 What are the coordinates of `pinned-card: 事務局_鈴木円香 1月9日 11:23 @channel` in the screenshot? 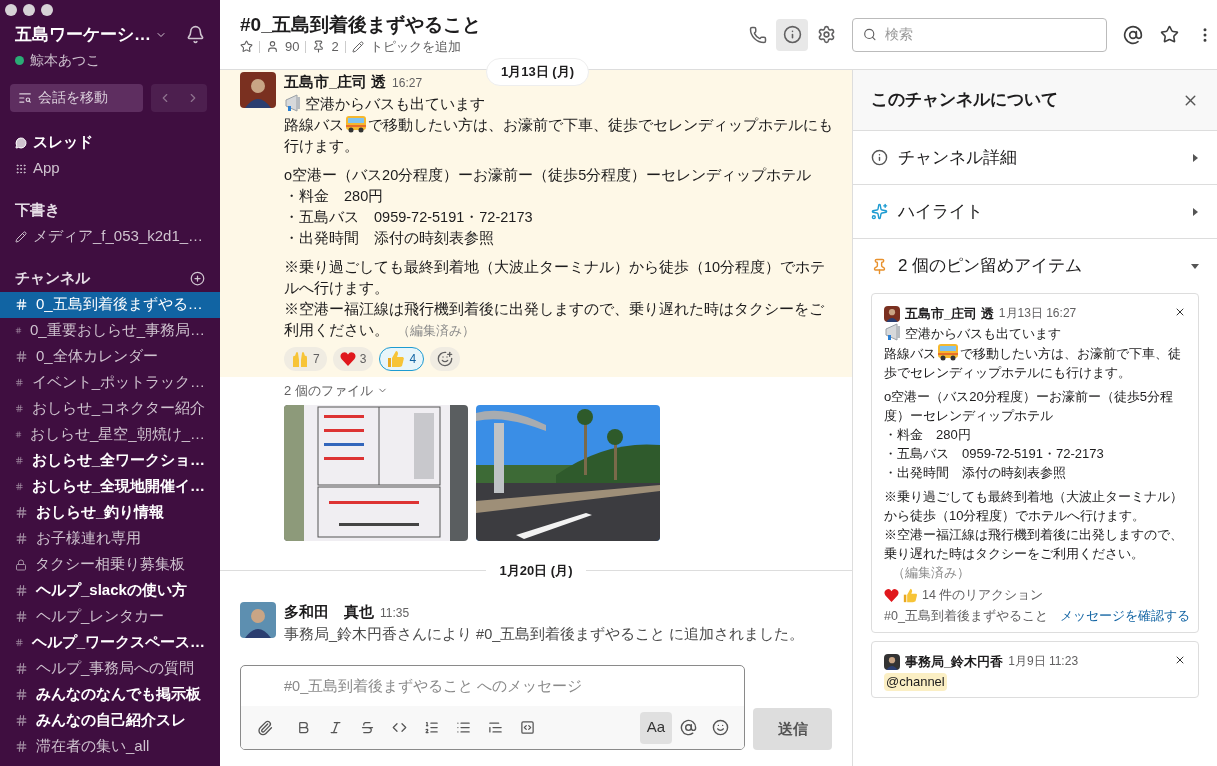 It's located at (1035, 669).